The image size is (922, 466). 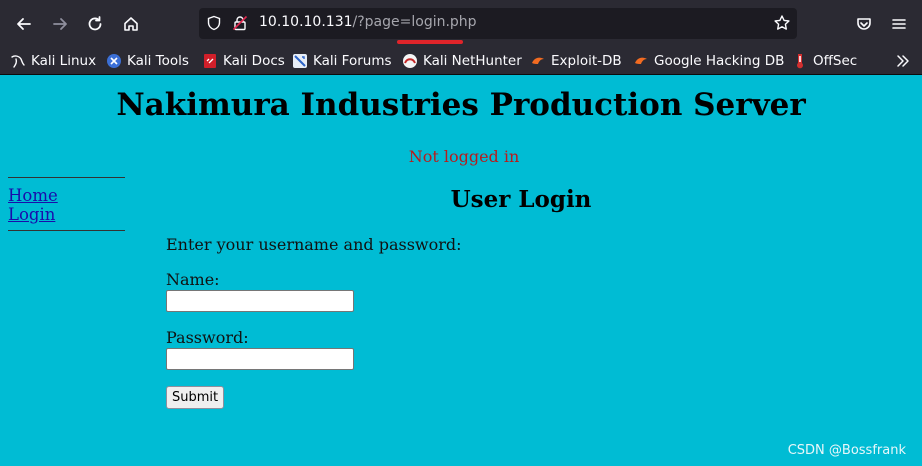 I want to click on offsec-icon, so click(x=800, y=61).